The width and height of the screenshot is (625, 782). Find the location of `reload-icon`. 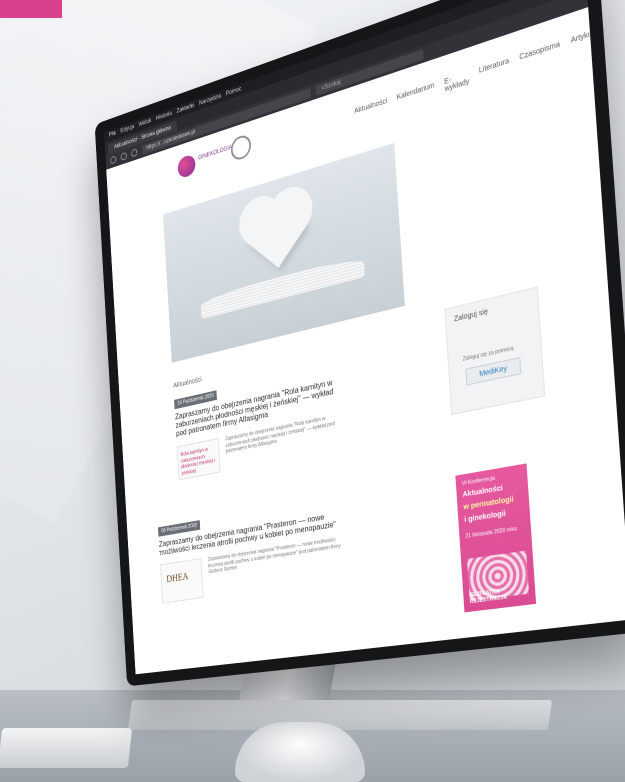

reload-icon is located at coordinates (134, 153).